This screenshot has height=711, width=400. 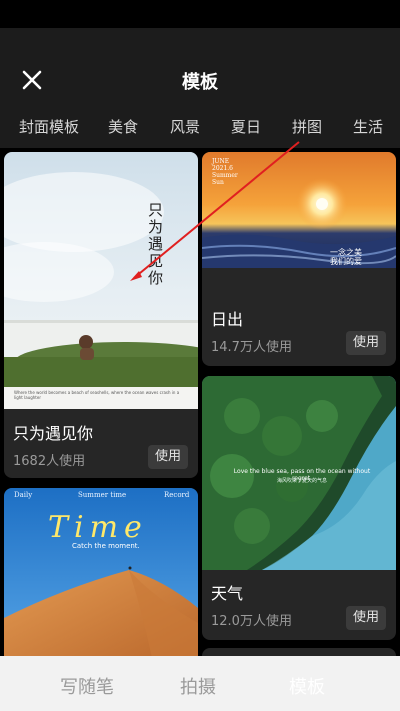 What do you see at coordinates (106, 546) in the screenshot?
I see `poster-tagline: Catch the moment.` at bounding box center [106, 546].